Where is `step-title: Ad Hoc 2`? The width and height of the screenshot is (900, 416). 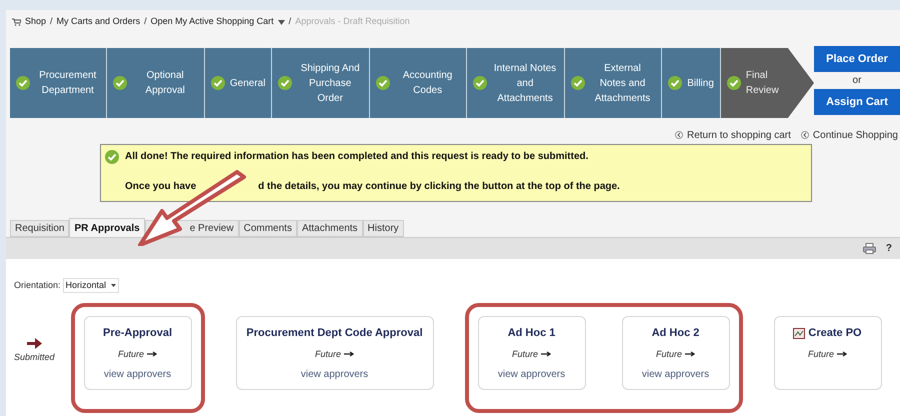 step-title: Ad Hoc 2 is located at coordinates (676, 333).